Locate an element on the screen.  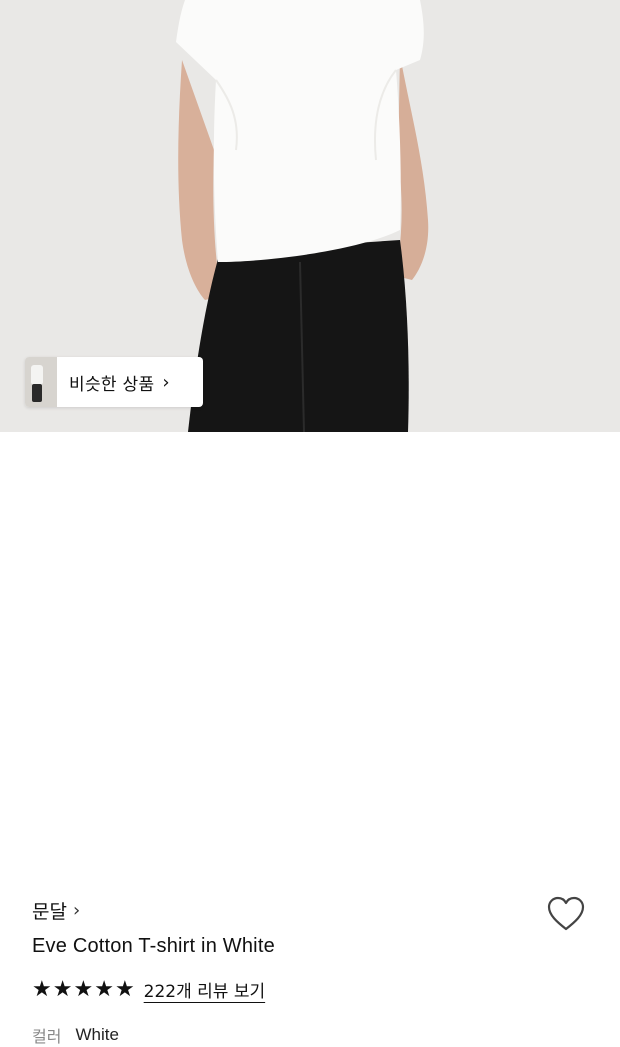
brand-name: 문달 is located at coordinates (49, 912).